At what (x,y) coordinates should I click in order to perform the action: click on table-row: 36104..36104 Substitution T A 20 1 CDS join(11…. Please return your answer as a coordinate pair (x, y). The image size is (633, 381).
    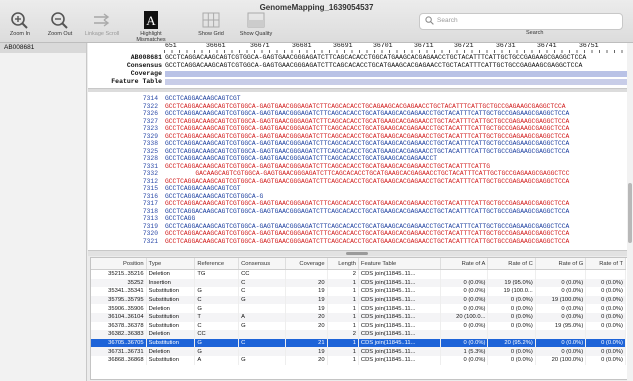
    Looking at the image, I should click on (358, 317).